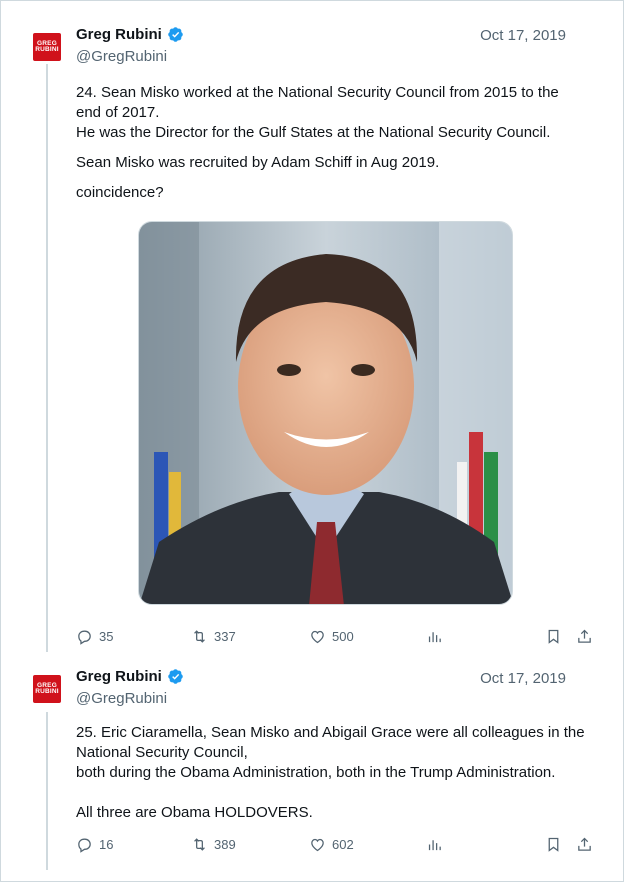 Image resolution: width=624 pixels, height=882 pixels. I want to click on reply-button: 35, so click(94, 636).